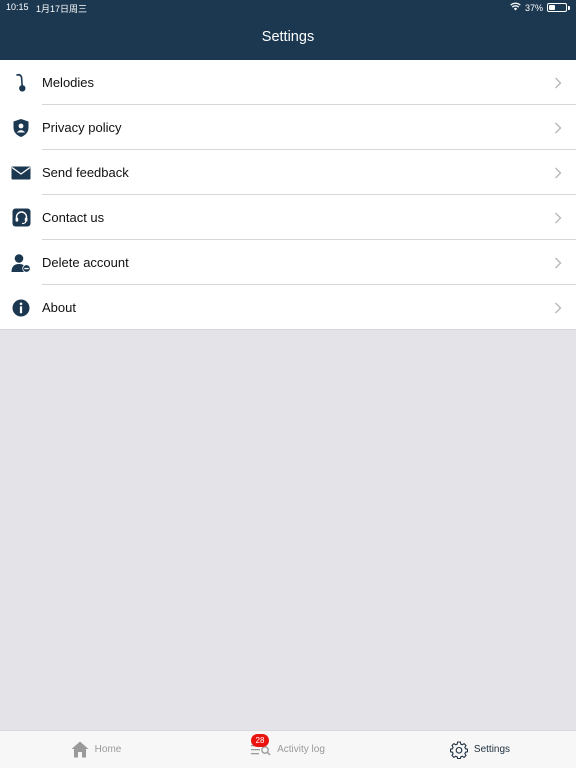 The width and height of the screenshot is (576, 768). I want to click on tab-bar: Home 28 Activity log Settings, so click(288, 749).